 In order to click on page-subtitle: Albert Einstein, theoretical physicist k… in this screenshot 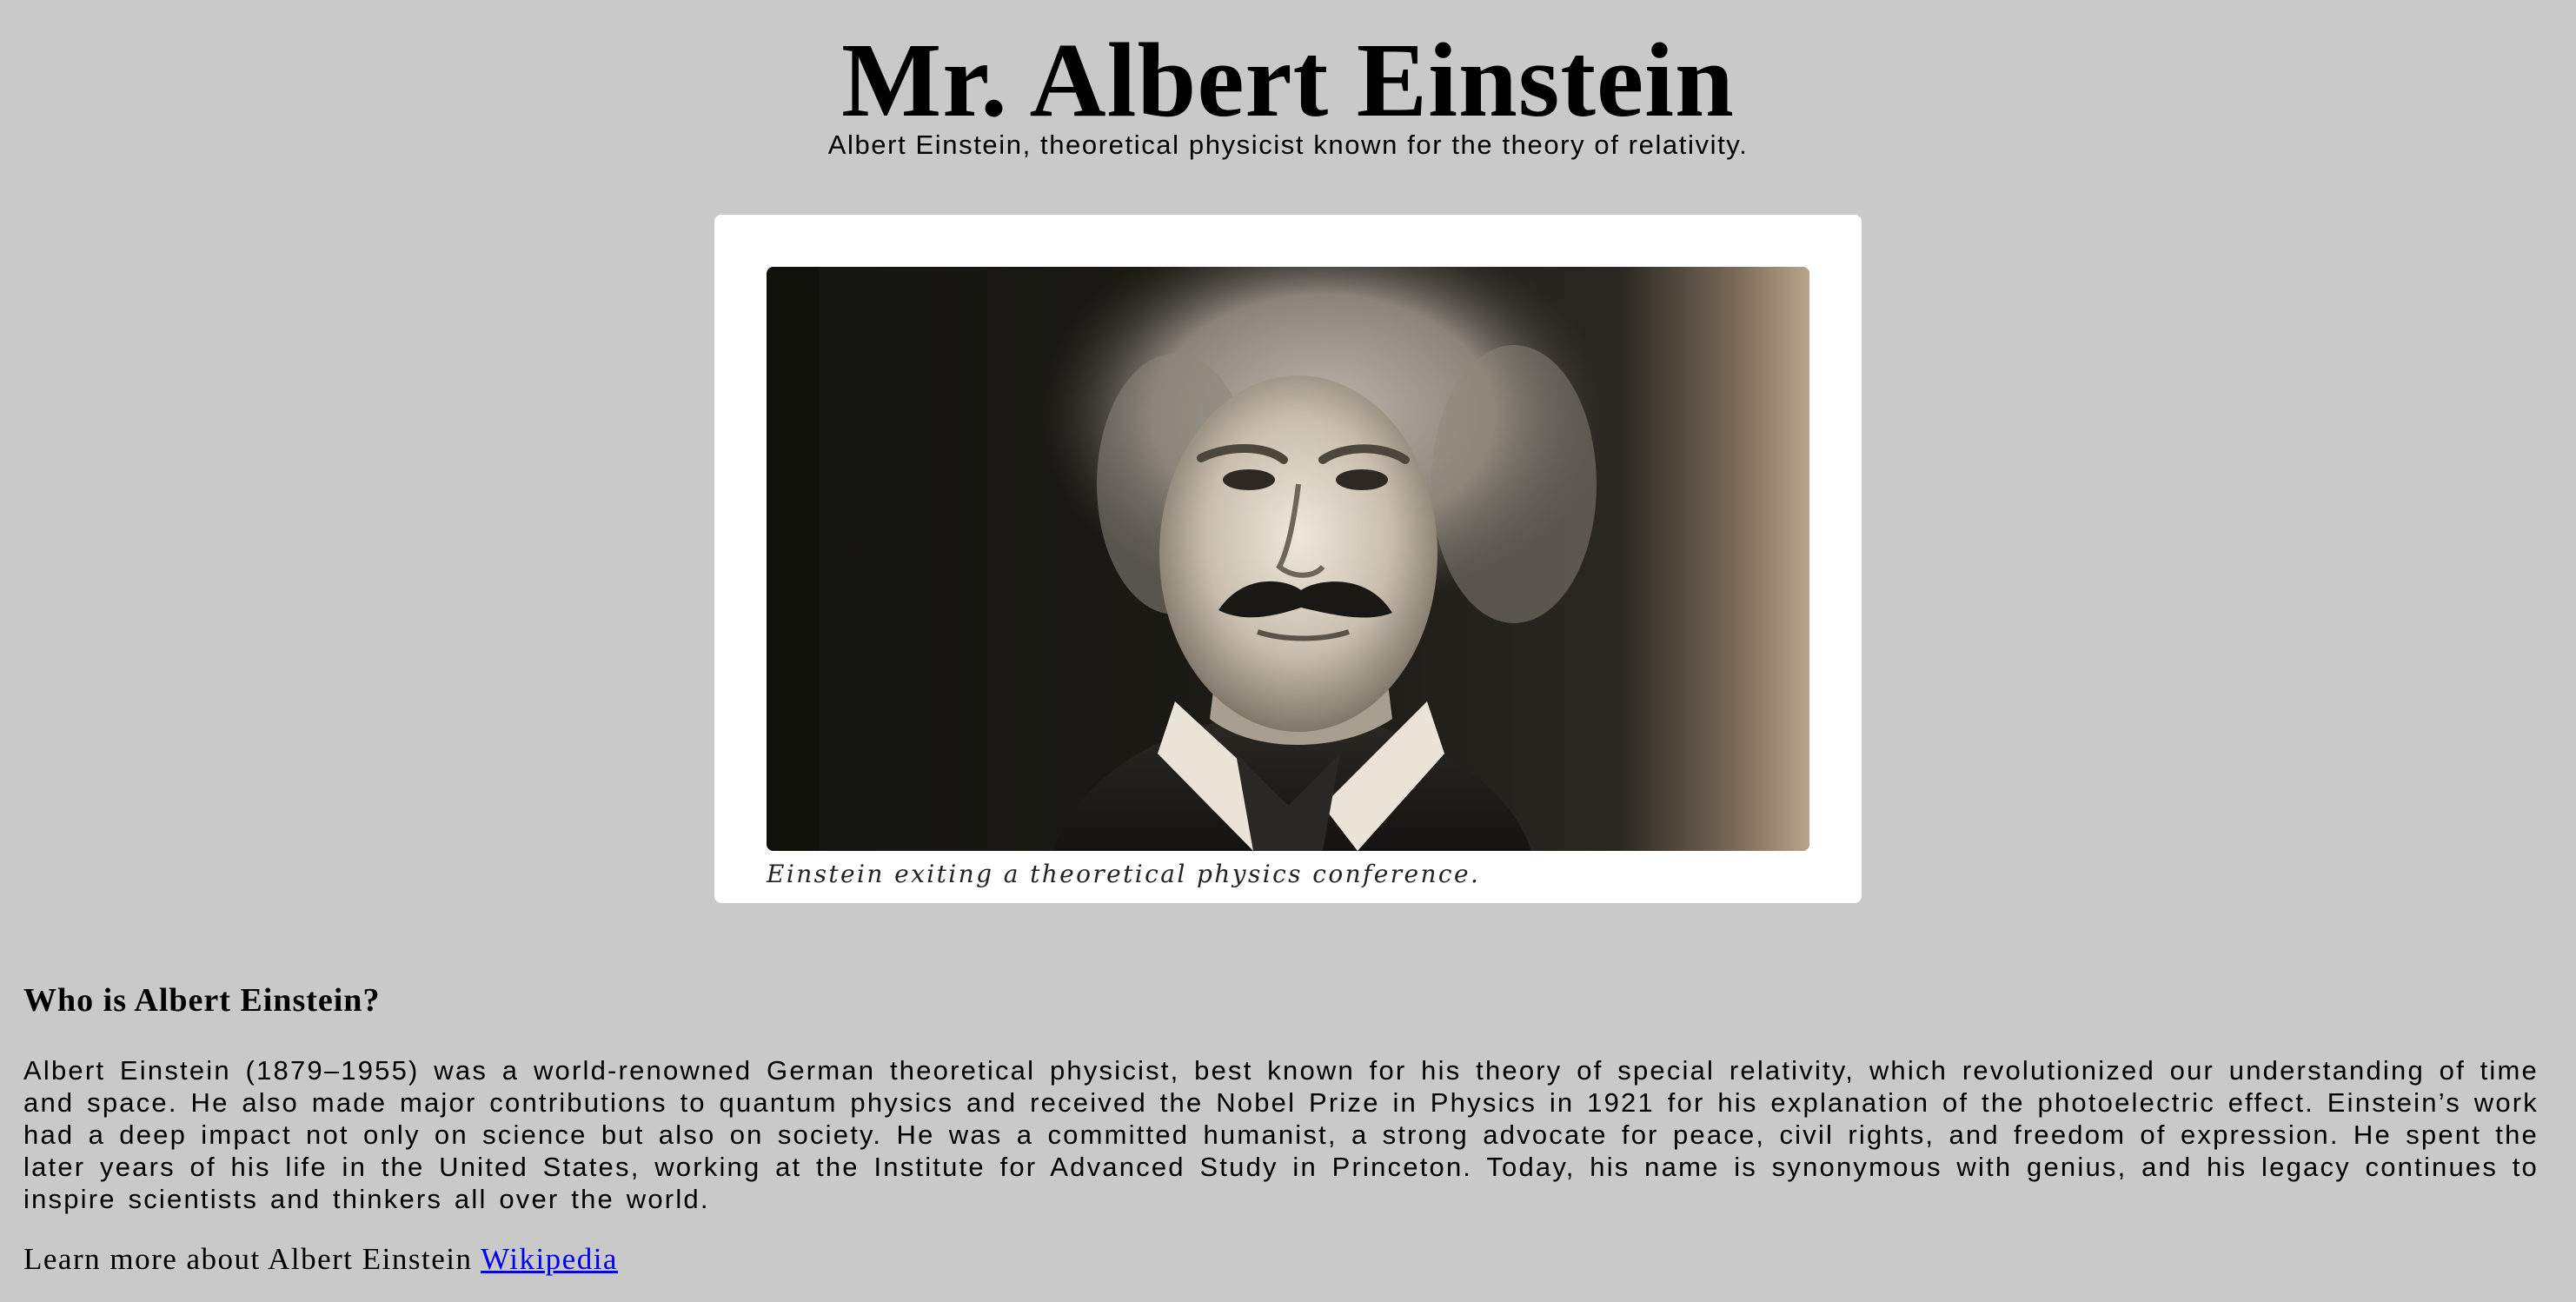, I will do `click(1288, 145)`.